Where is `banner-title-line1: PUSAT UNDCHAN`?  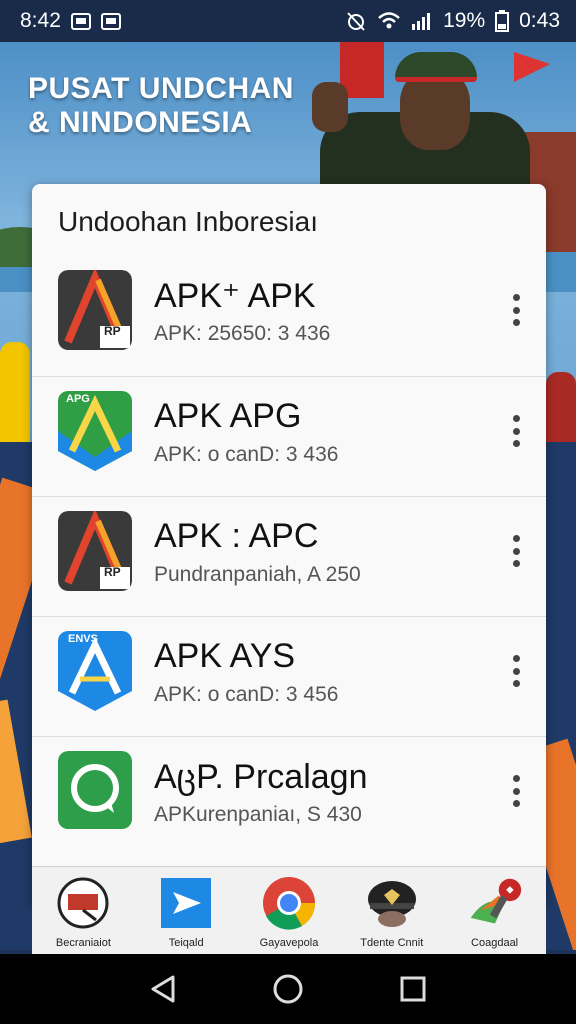 banner-title-line1: PUSAT UNDCHAN is located at coordinates (161, 88).